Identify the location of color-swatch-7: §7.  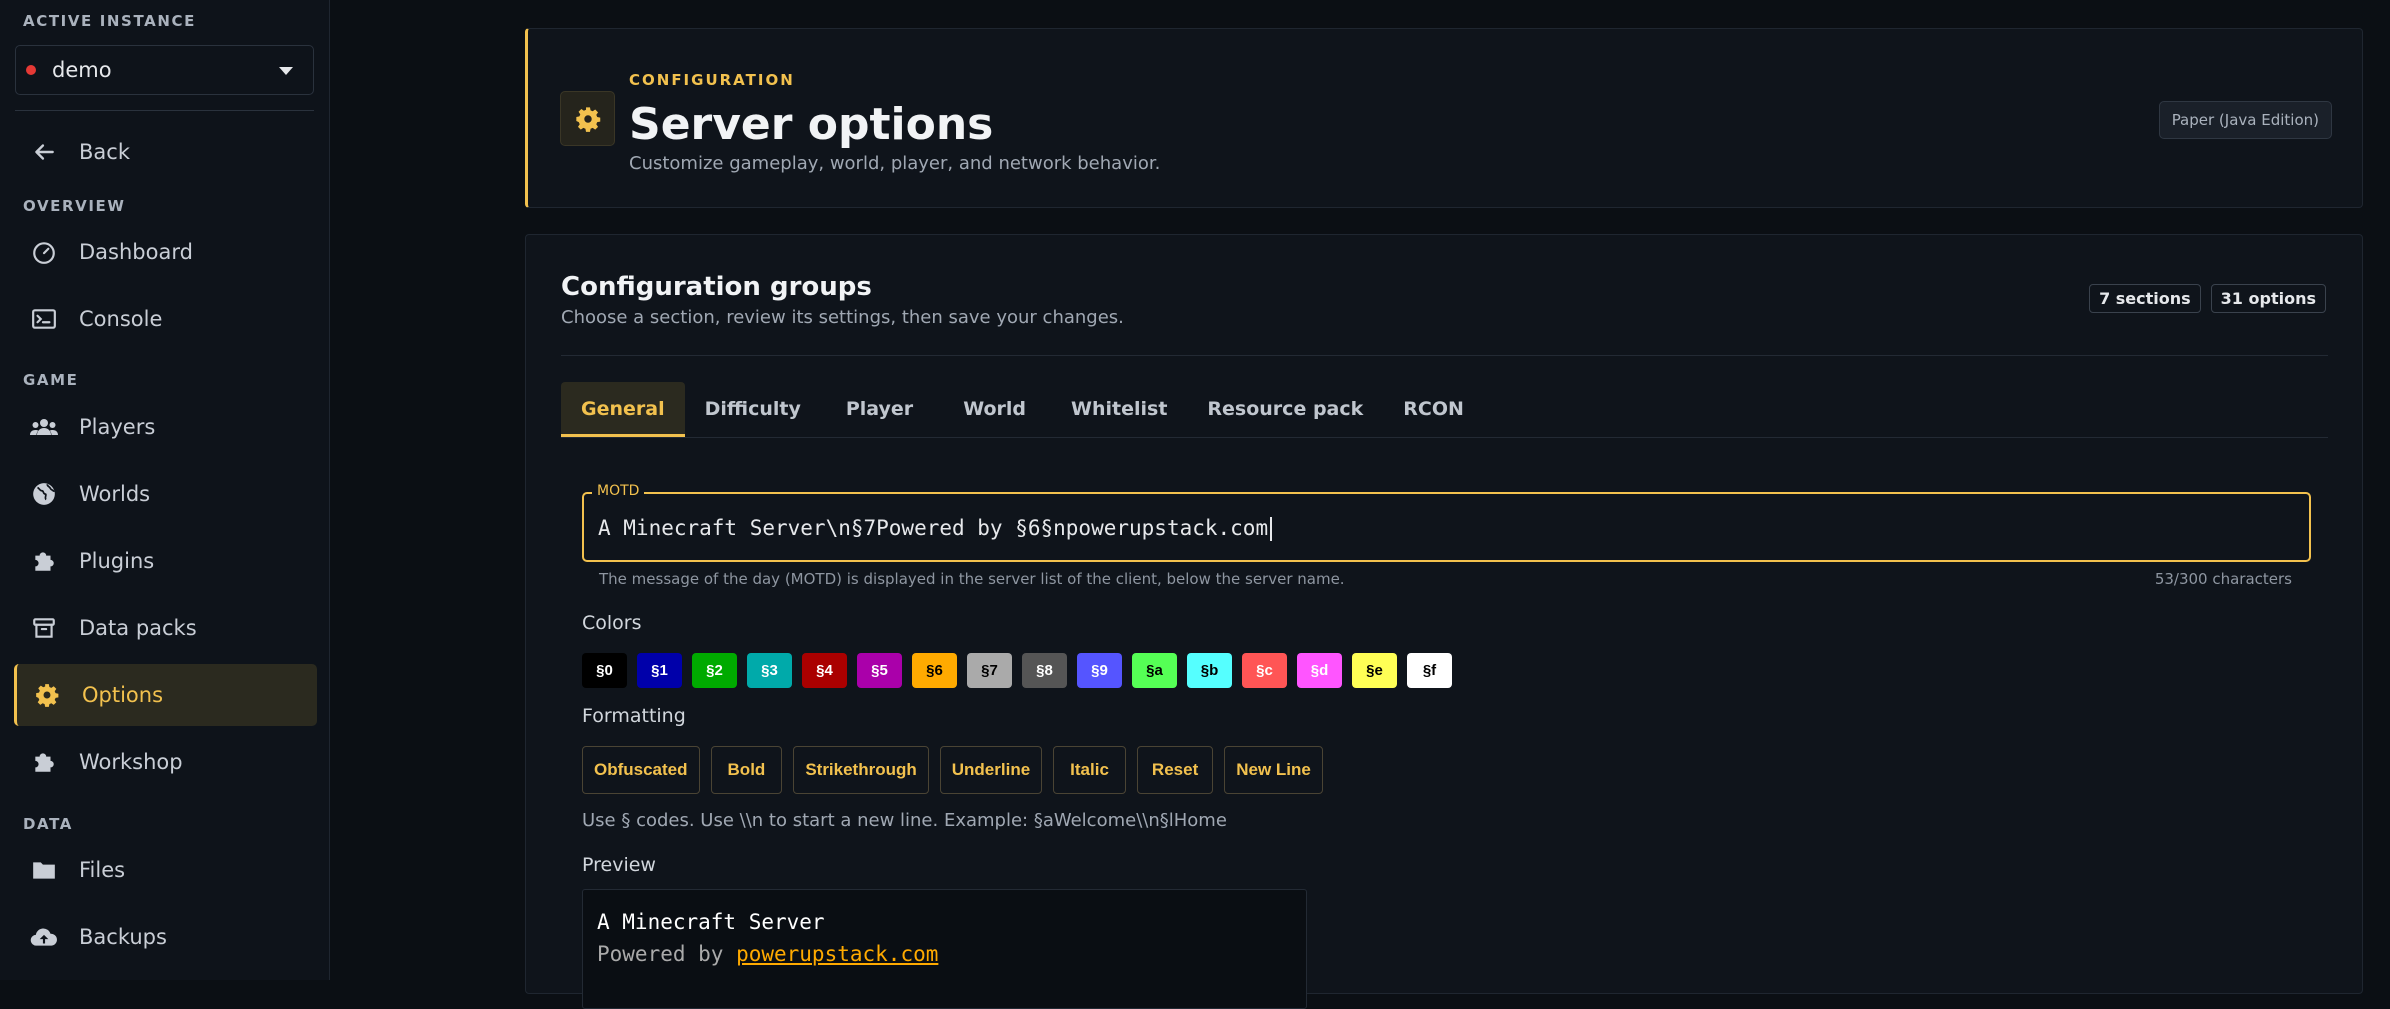
(989, 670).